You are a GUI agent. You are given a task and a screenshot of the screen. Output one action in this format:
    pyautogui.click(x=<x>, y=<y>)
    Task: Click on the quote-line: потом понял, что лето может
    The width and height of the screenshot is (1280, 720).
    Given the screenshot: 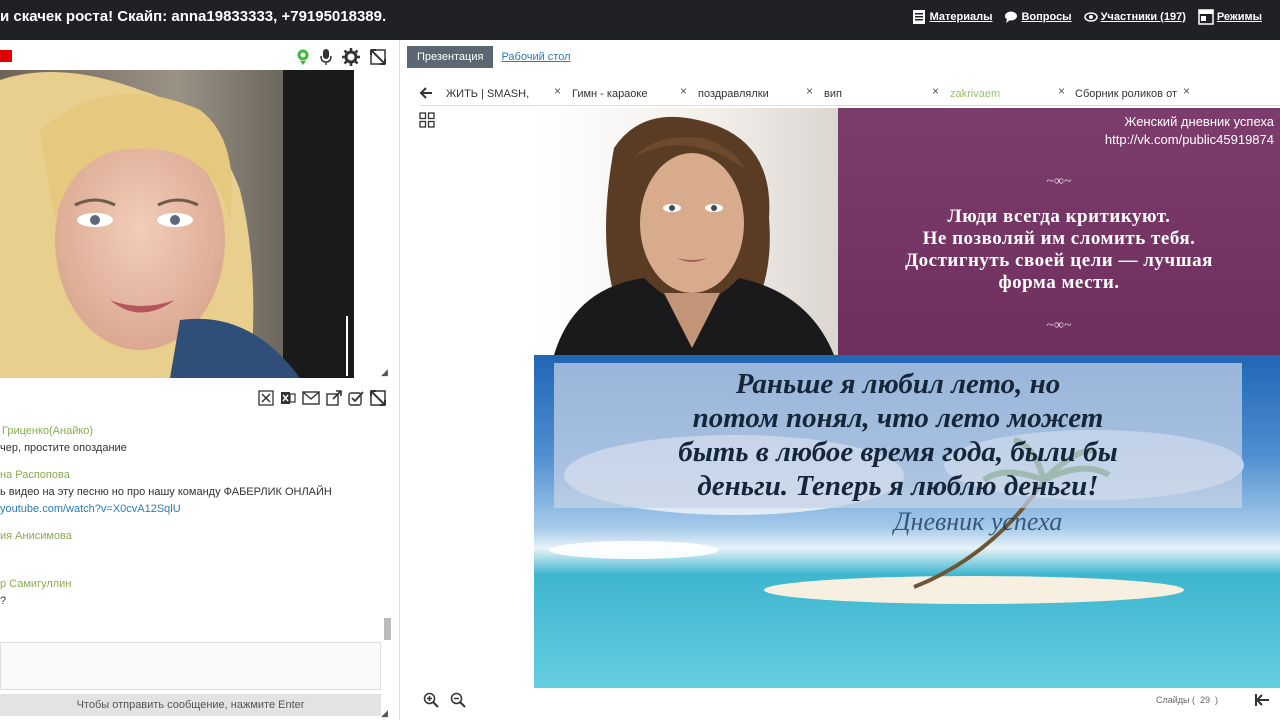 What is the action you would take?
    pyautogui.click(x=898, y=418)
    